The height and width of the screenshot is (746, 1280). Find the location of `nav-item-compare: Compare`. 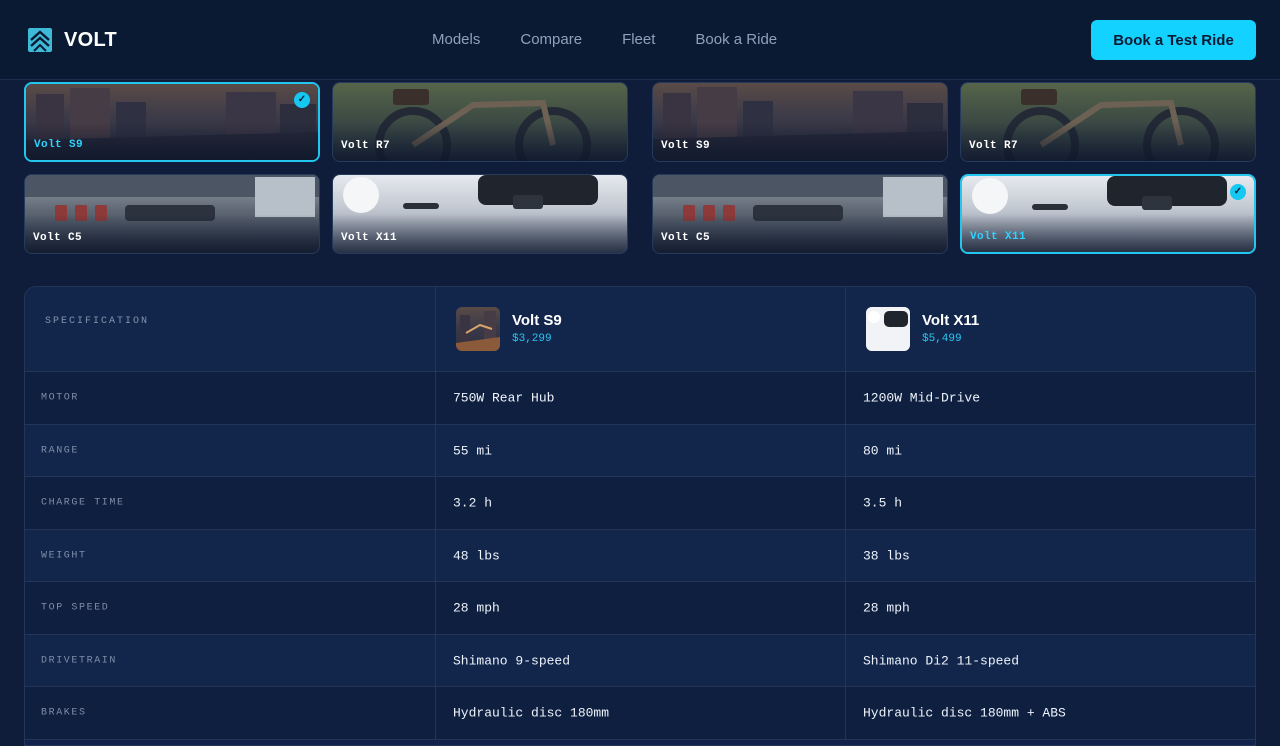

nav-item-compare: Compare is located at coordinates (551, 40).